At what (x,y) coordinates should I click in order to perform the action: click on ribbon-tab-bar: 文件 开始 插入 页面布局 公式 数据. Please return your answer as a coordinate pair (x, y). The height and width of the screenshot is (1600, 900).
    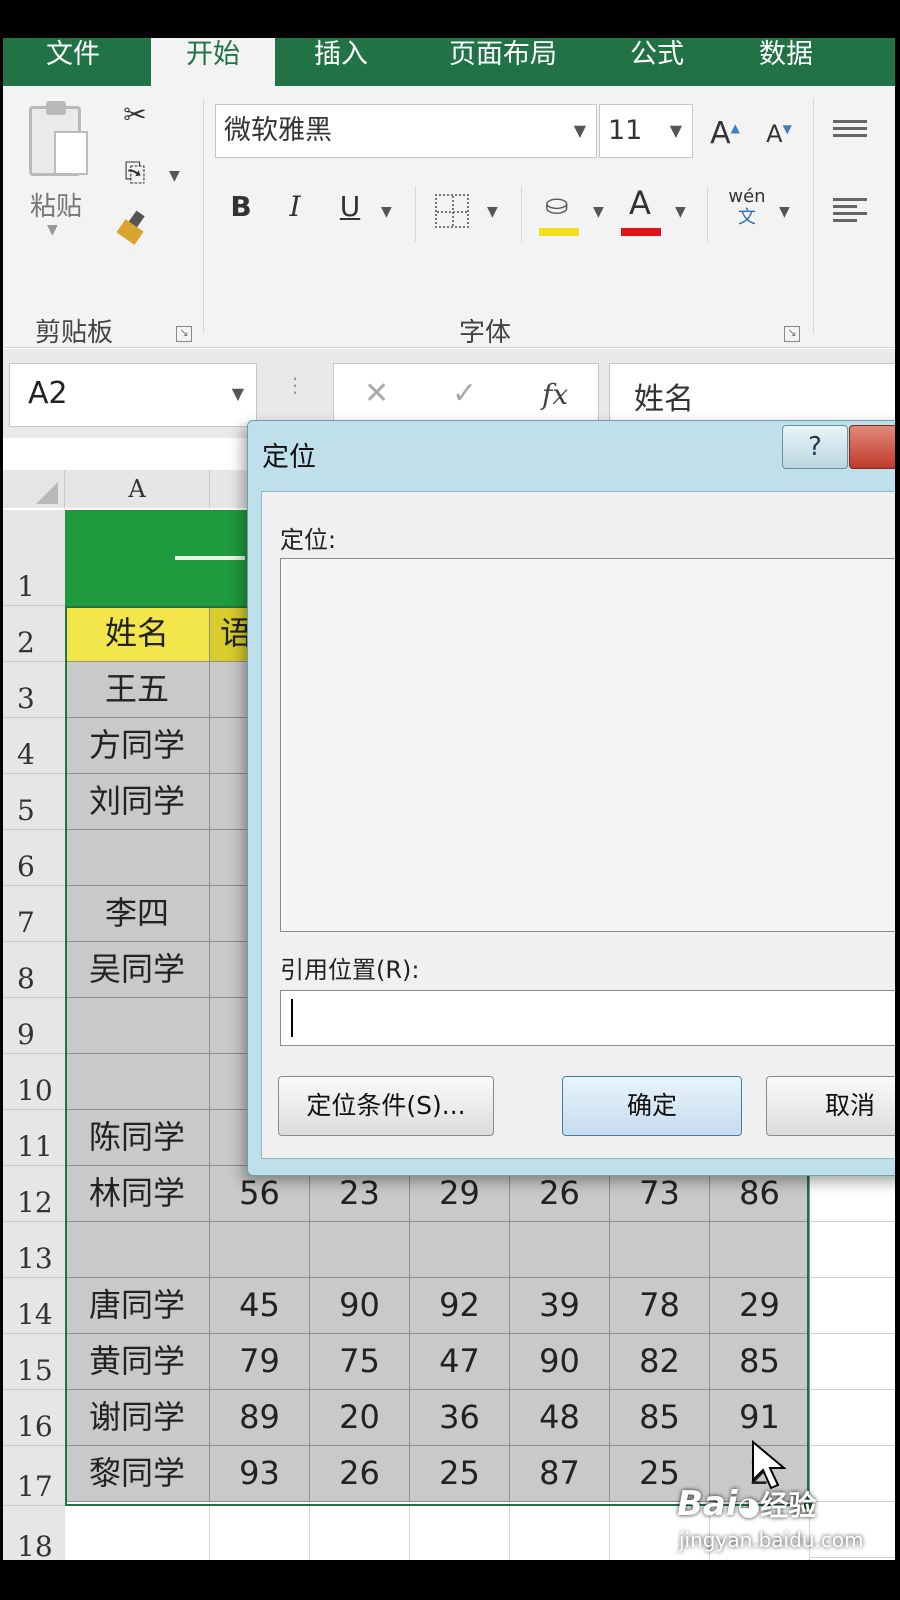
    Looking at the image, I should click on (449, 62).